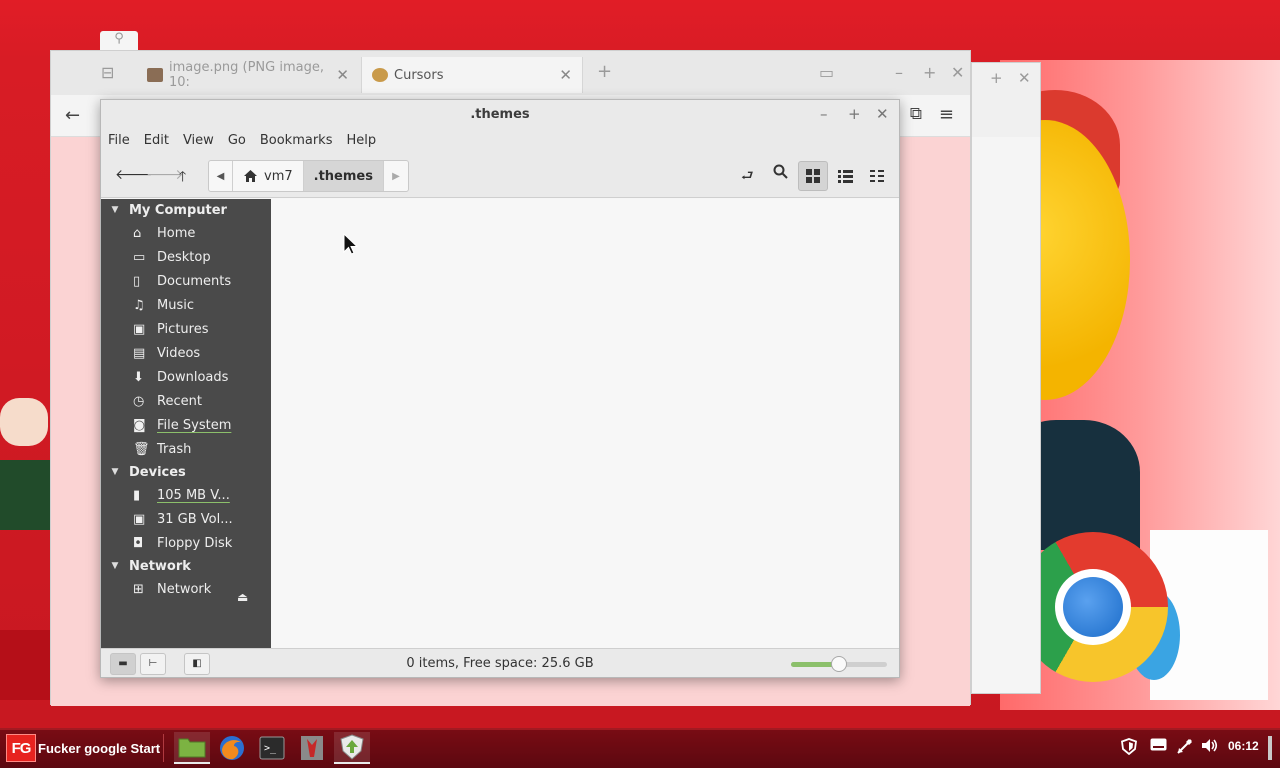 The width and height of the screenshot is (1280, 768). Describe the element at coordinates (296, 142) in the screenshot. I see `menu-bookmarks: Bookmarks` at that location.